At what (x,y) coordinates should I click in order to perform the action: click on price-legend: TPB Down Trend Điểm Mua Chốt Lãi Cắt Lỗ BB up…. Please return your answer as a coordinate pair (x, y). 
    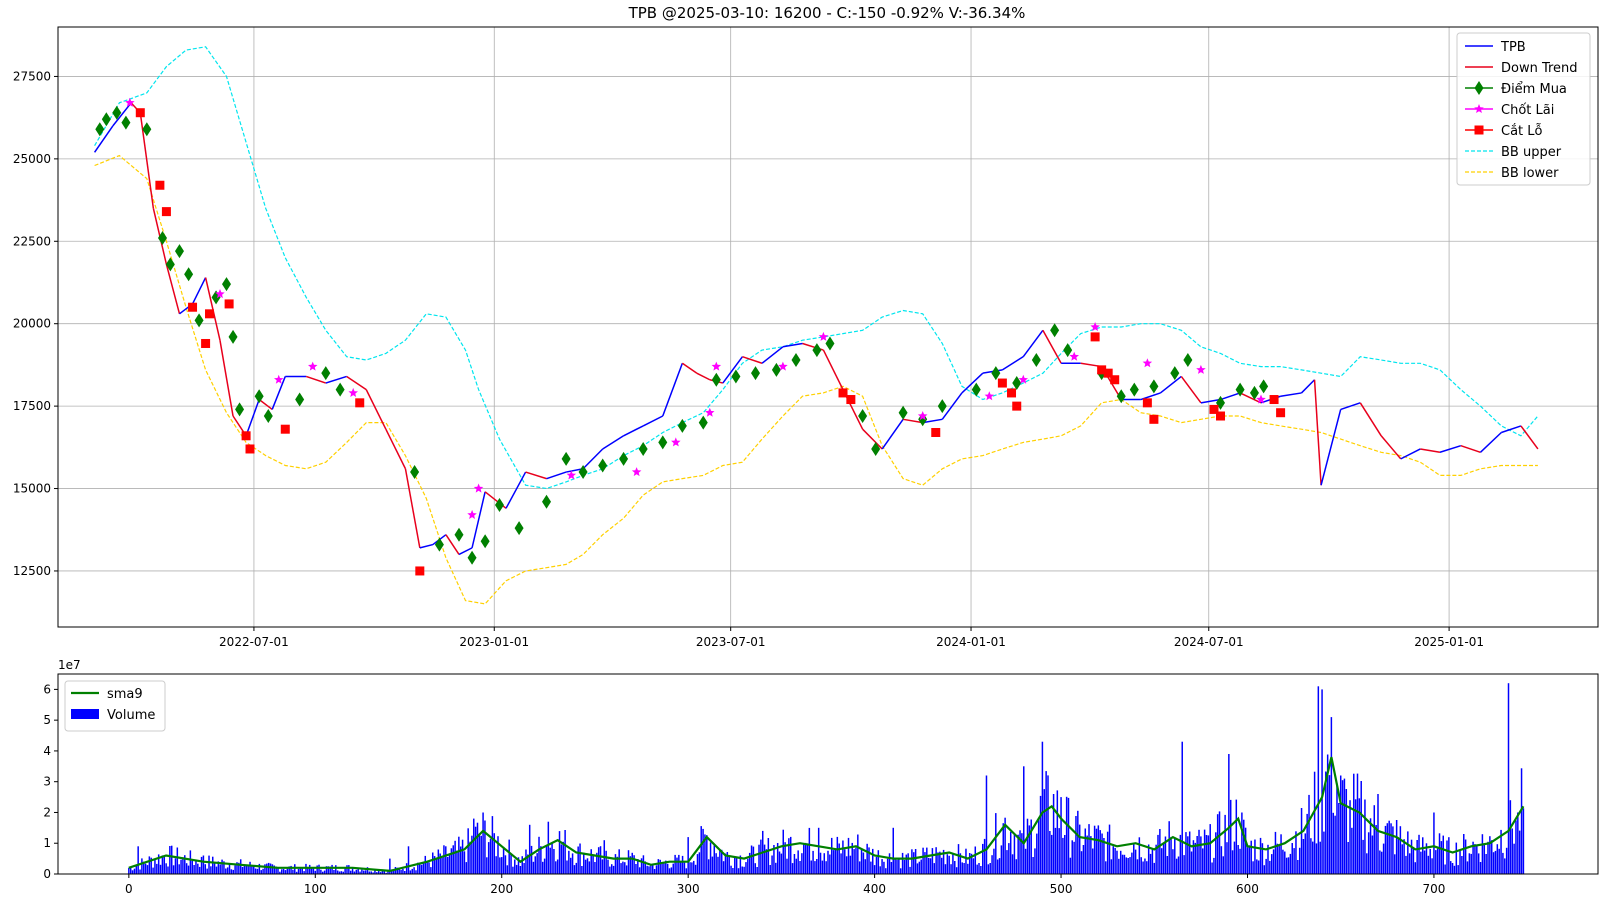
    Looking at the image, I should click on (1523, 109).